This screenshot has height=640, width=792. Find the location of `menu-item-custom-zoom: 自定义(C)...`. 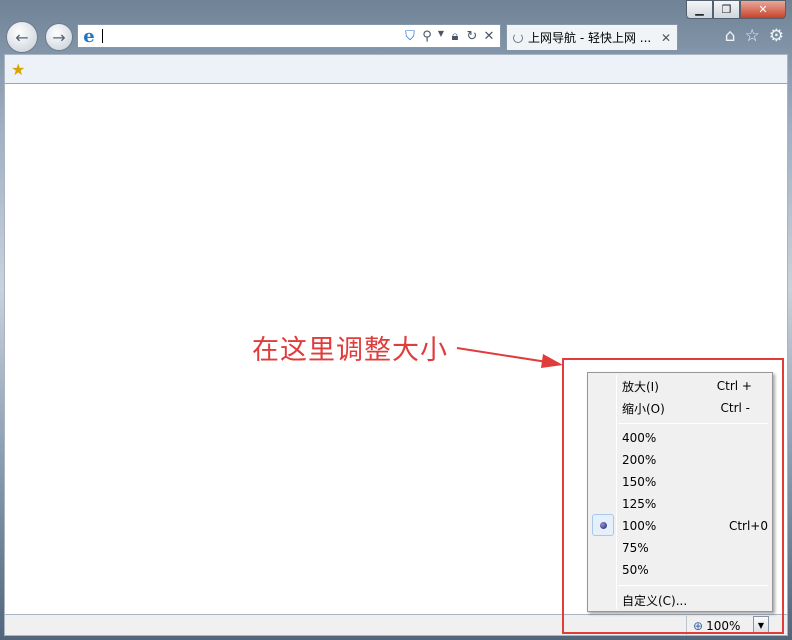

menu-item-custom-zoom: 自定义(C)... is located at coordinates (680, 600).